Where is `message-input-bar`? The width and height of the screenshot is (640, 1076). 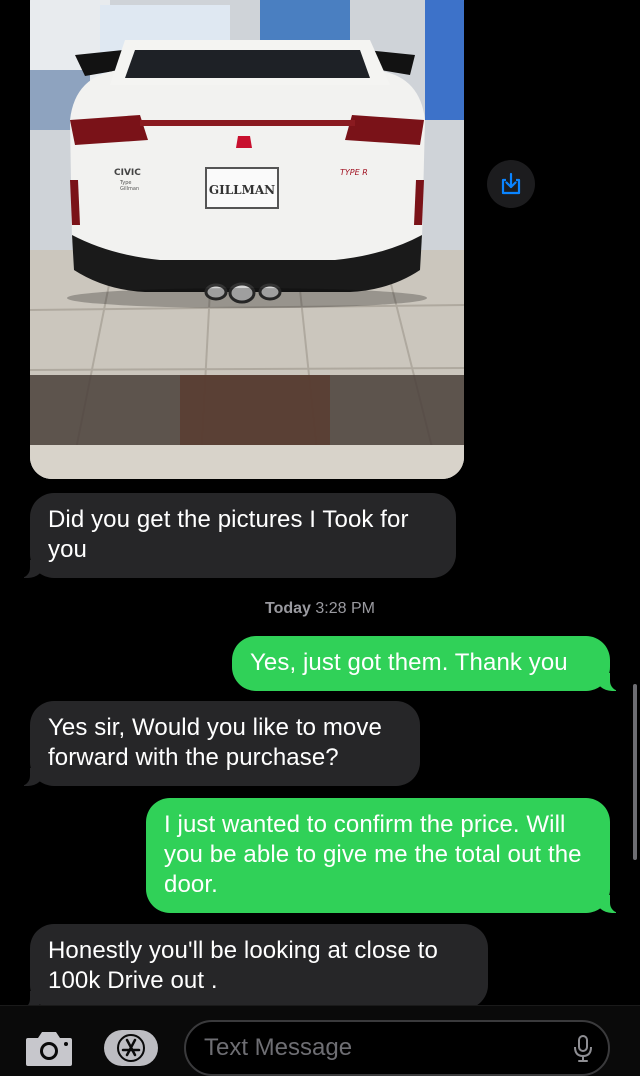
message-input-bar is located at coordinates (320, 1040).